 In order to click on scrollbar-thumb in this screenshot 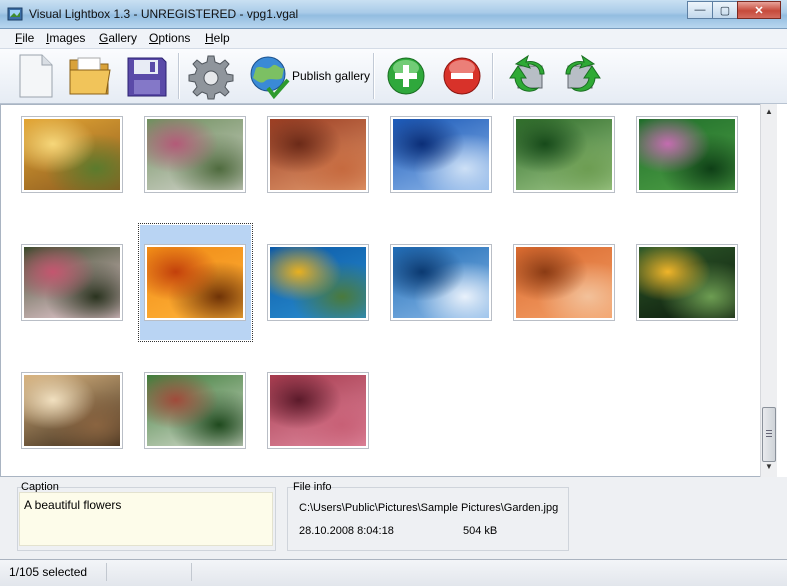, I will do `click(769, 434)`.